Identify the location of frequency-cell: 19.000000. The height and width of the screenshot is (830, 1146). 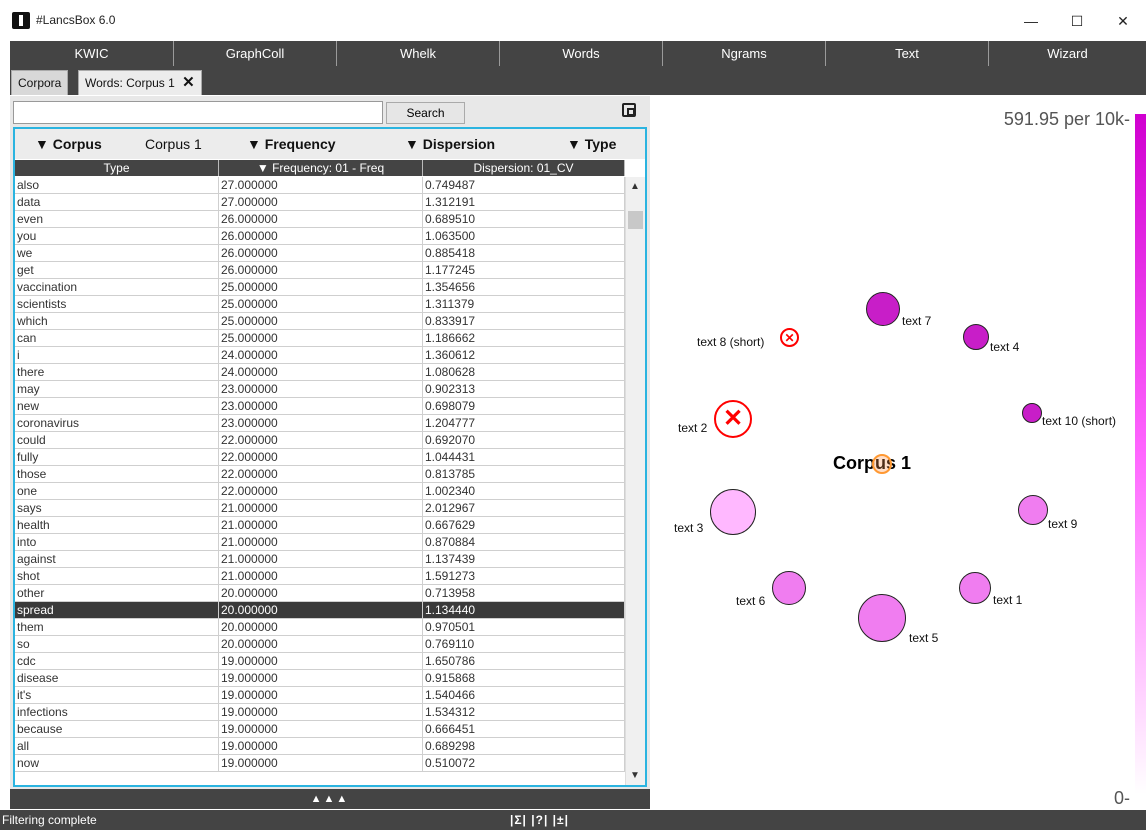
(321, 729).